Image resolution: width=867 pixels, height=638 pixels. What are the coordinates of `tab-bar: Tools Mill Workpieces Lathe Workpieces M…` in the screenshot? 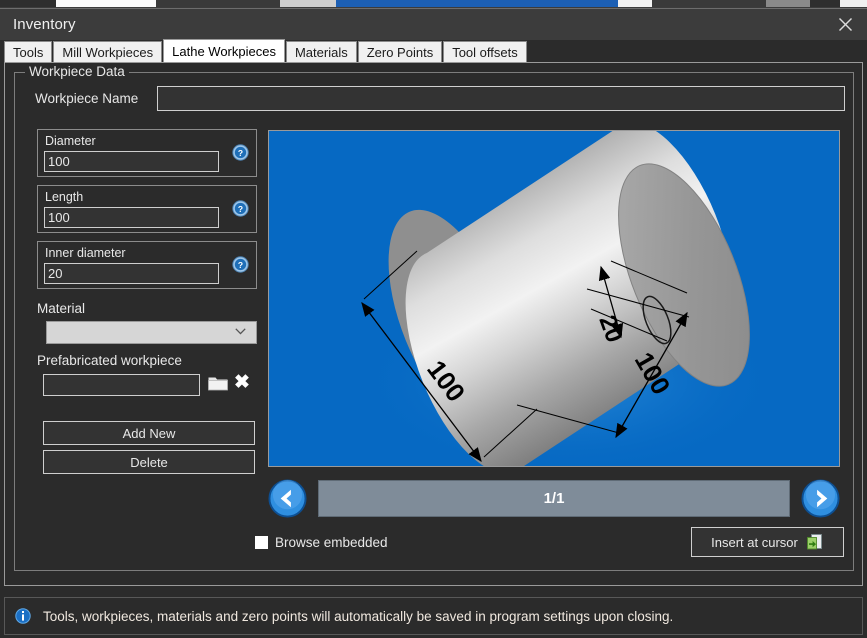 It's located at (433, 50).